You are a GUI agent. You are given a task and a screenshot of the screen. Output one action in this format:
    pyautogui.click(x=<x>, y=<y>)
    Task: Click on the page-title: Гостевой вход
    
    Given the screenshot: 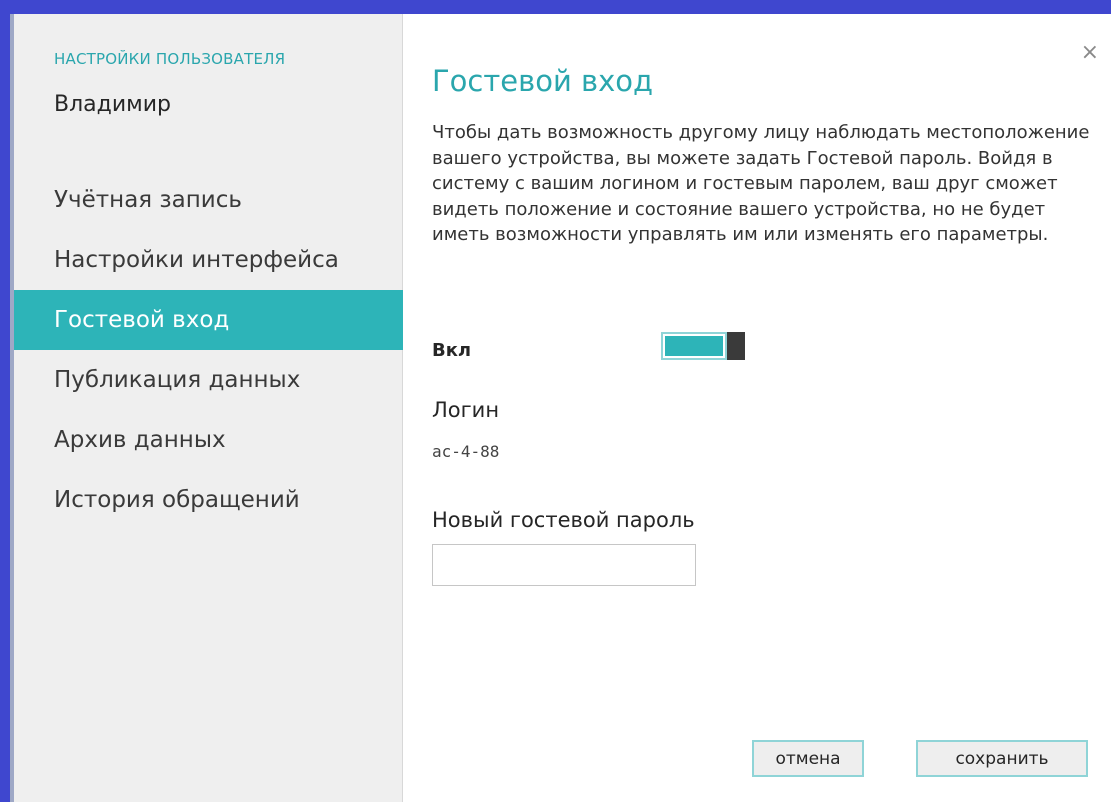 What is the action you would take?
    pyautogui.click(x=543, y=81)
    